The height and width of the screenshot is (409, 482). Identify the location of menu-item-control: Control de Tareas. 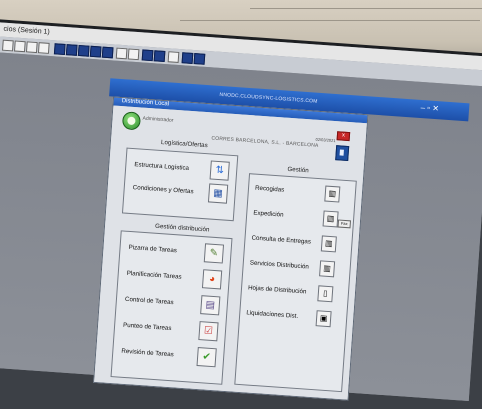
(149, 301).